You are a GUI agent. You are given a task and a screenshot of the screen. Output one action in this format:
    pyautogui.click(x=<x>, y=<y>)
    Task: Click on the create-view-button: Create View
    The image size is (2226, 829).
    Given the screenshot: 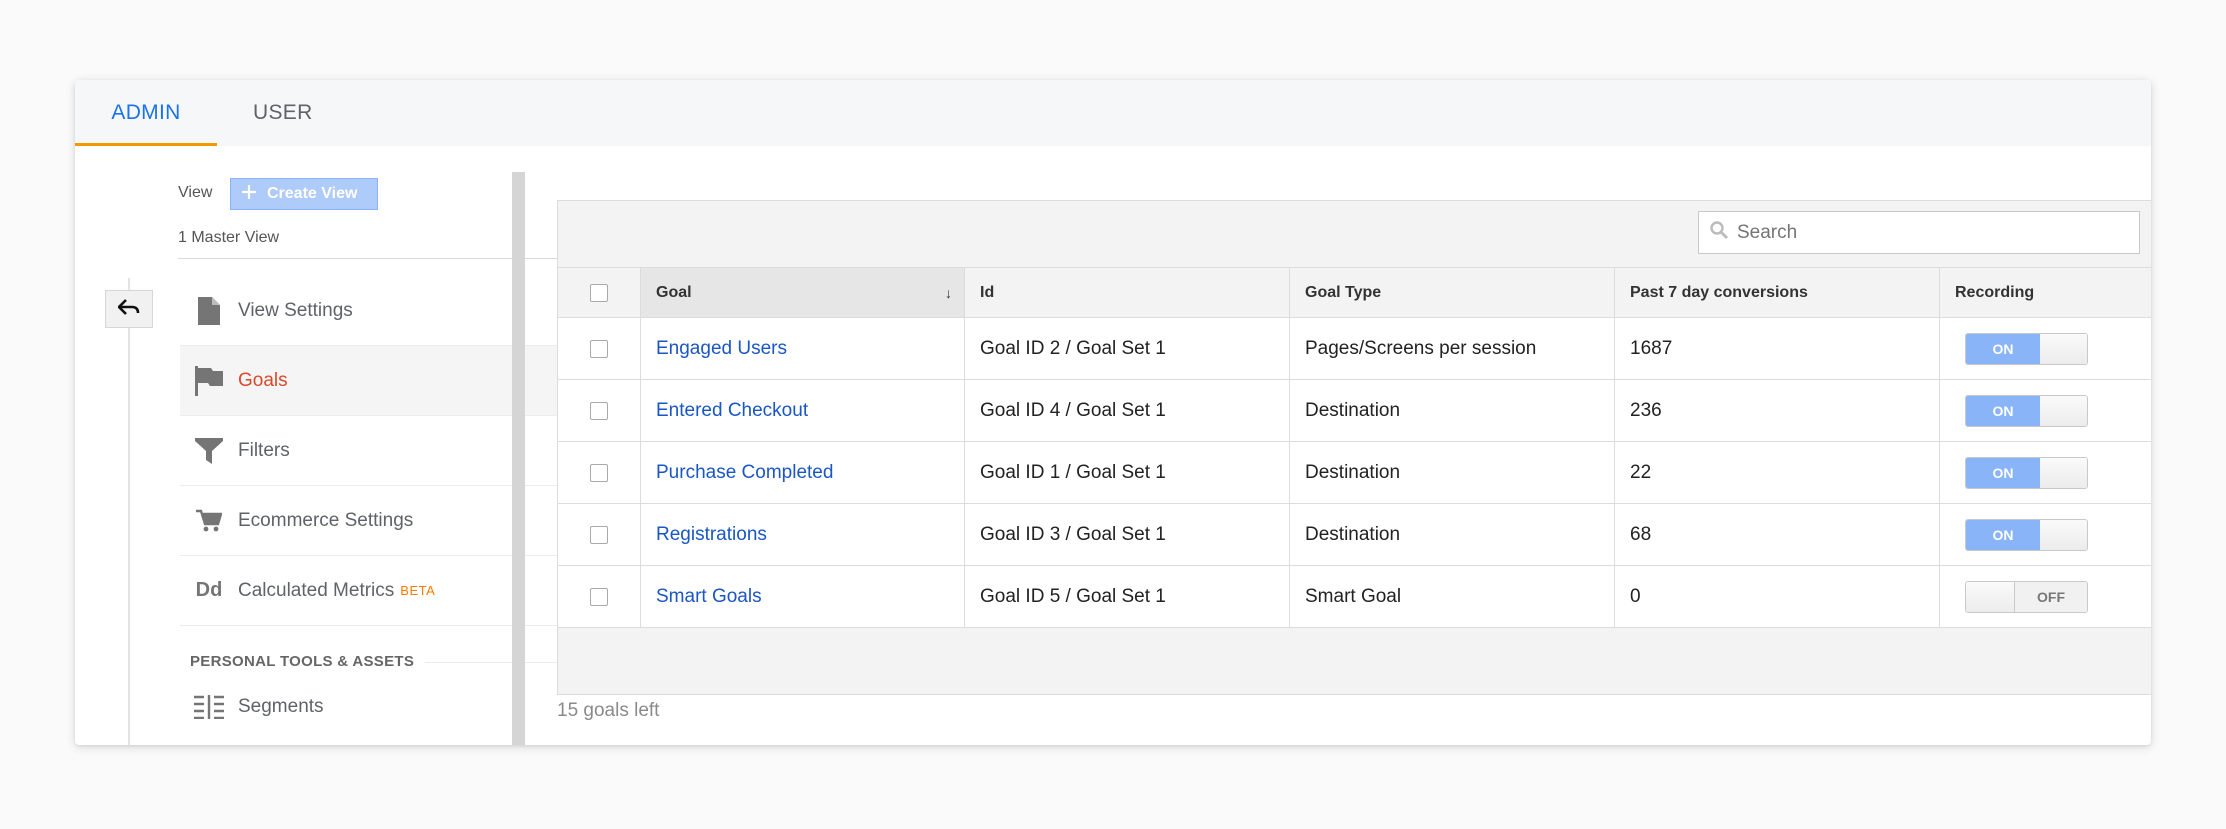 What is the action you would take?
    pyautogui.click(x=304, y=194)
    